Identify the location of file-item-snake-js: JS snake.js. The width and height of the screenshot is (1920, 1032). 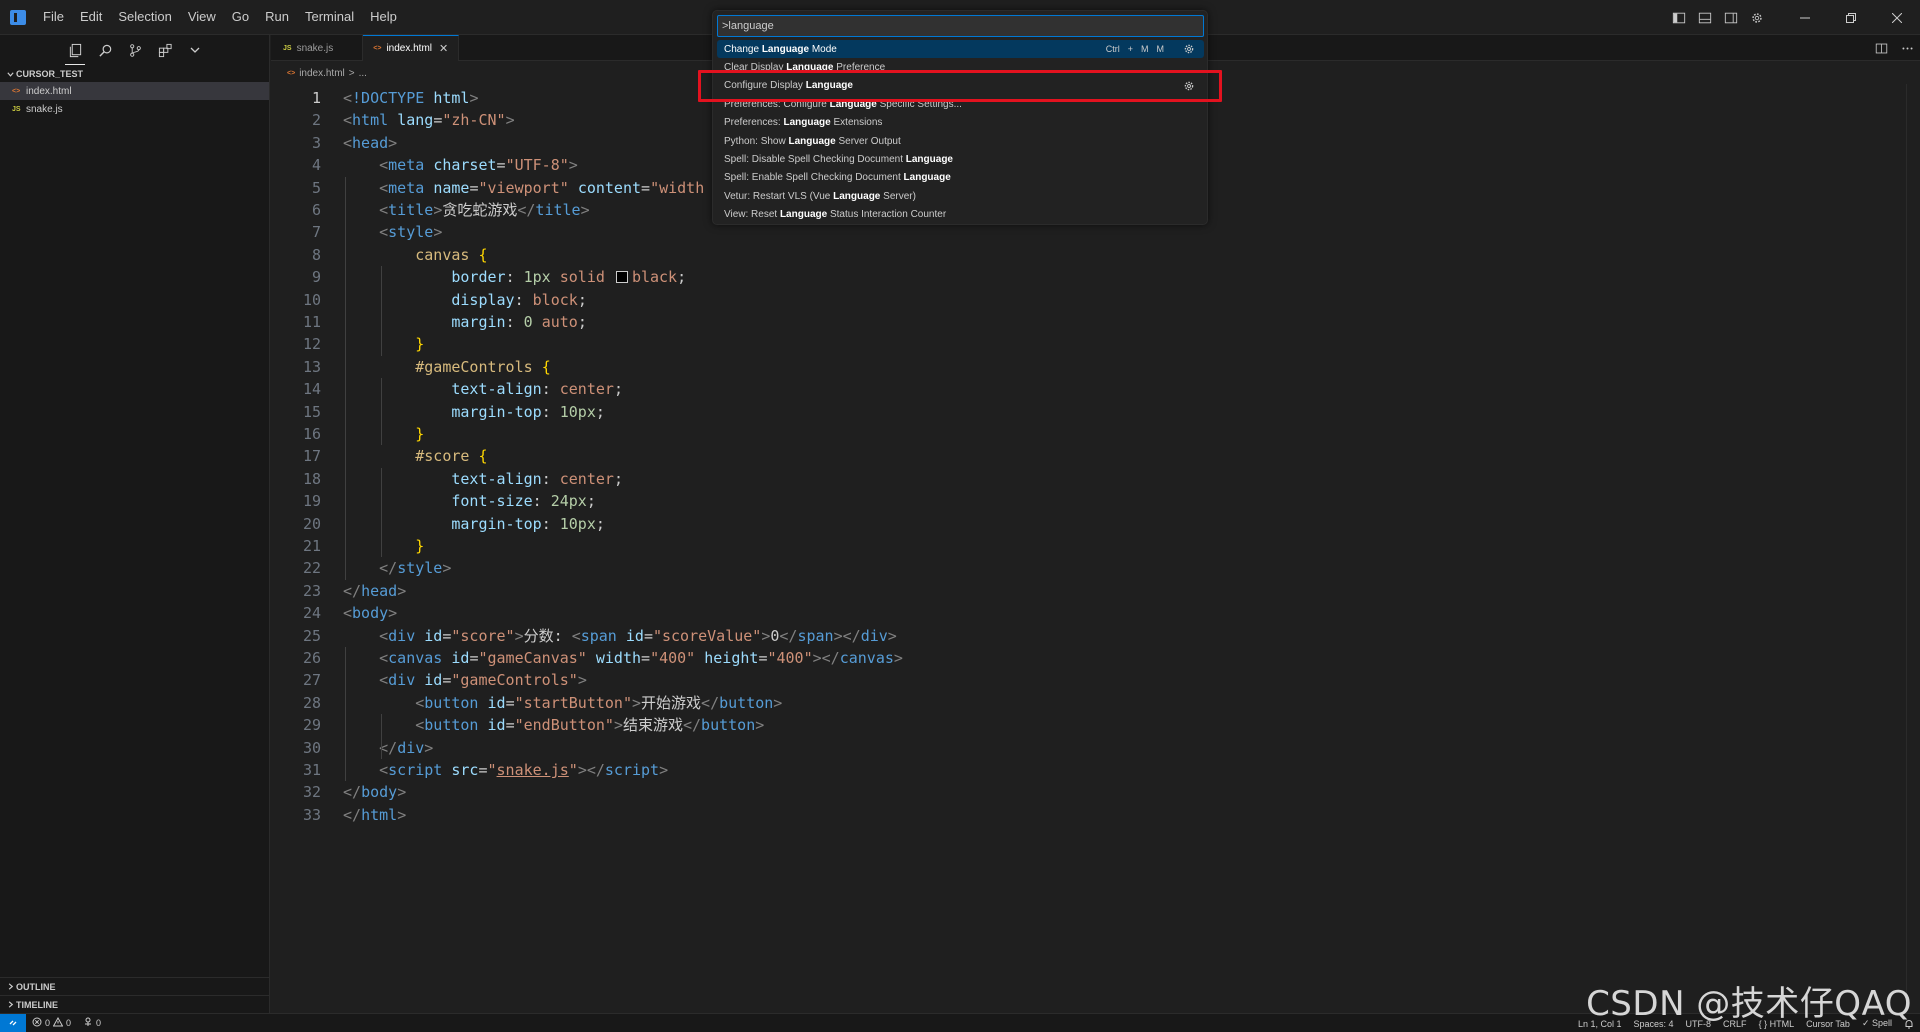
(134, 109).